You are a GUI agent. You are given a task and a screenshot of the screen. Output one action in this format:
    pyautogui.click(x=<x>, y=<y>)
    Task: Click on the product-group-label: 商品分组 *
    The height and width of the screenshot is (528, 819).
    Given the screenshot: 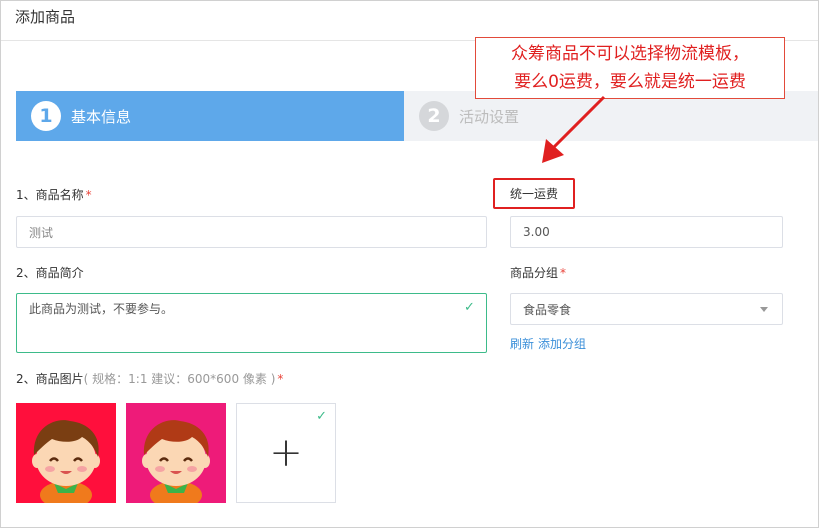 What is the action you would take?
    pyautogui.click(x=538, y=272)
    